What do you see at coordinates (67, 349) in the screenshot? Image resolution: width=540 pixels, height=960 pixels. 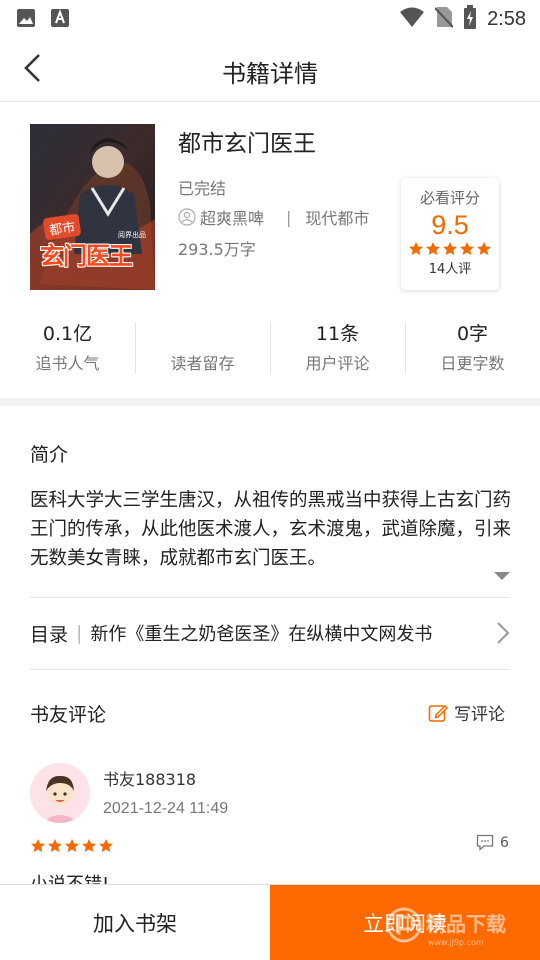 I see `stat-popularity: 0.1亿 追书人气` at bounding box center [67, 349].